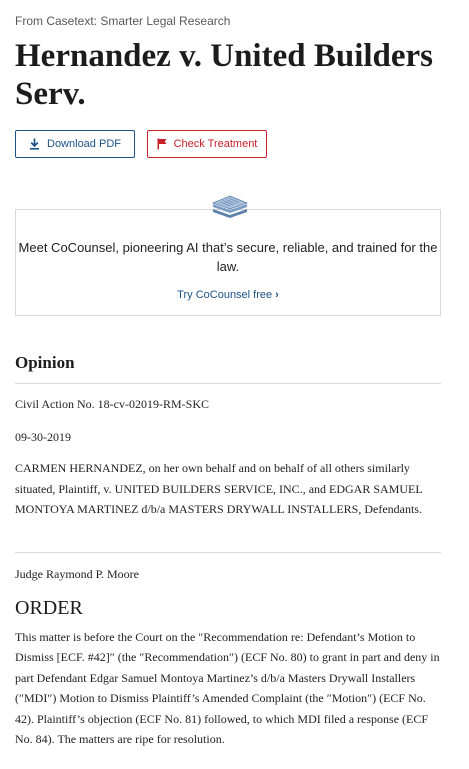 Image resolution: width=469 pixels, height=769 pixels. I want to click on flag-icon, so click(162, 144).